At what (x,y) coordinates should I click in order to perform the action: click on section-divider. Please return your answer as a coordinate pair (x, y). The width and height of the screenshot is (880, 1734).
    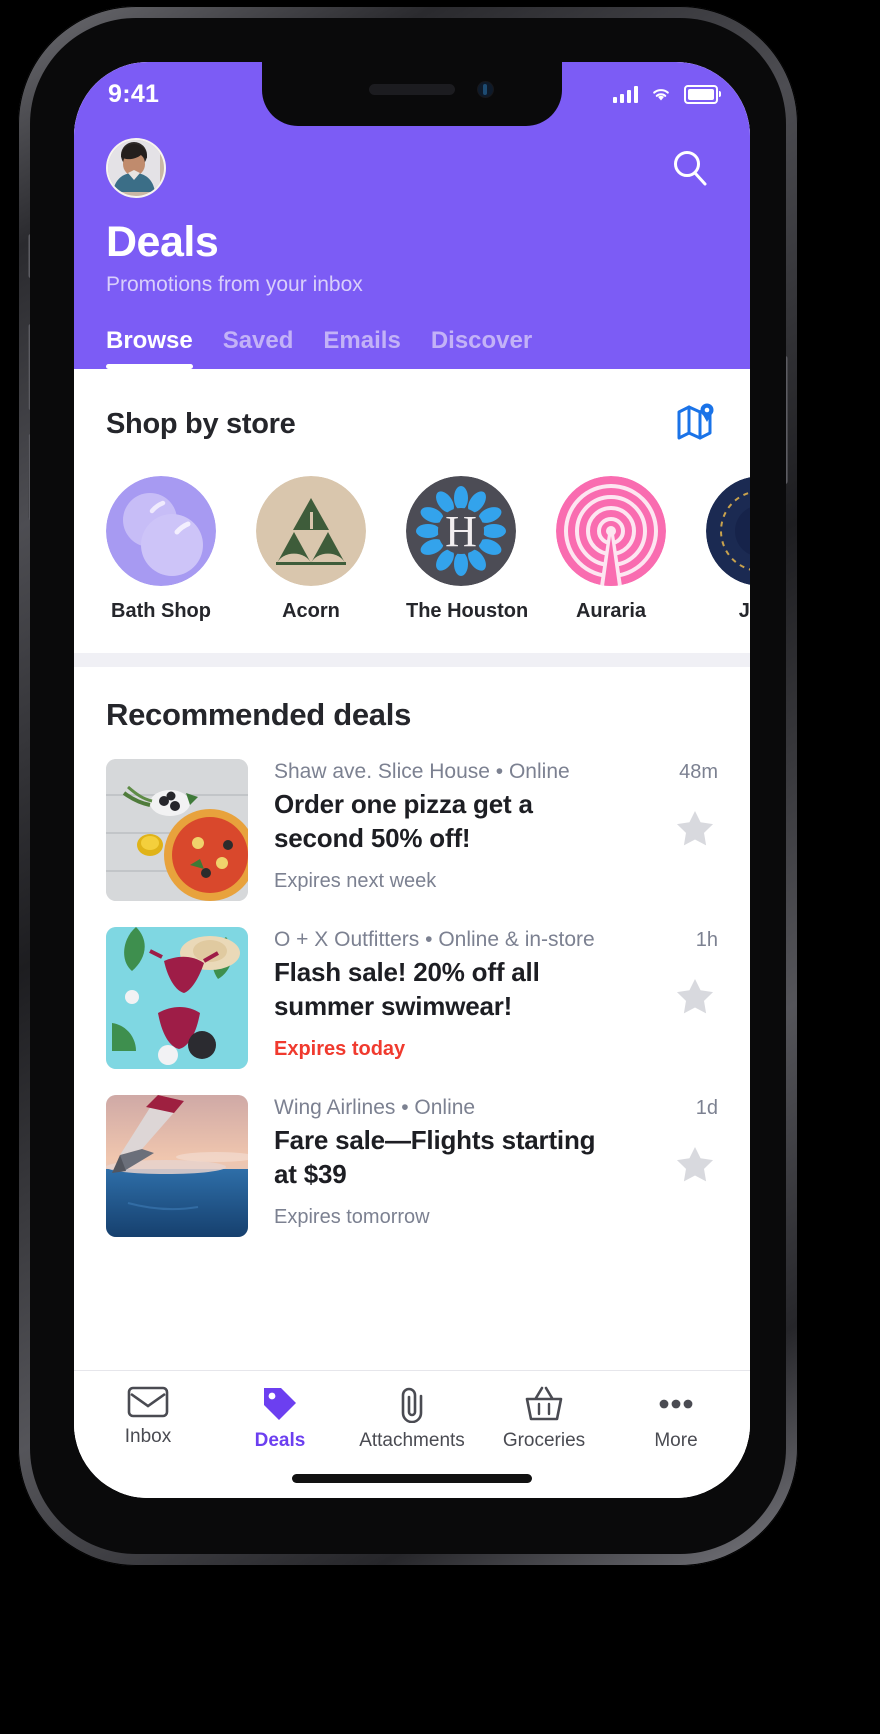
    Looking at the image, I should click on (412, 660).